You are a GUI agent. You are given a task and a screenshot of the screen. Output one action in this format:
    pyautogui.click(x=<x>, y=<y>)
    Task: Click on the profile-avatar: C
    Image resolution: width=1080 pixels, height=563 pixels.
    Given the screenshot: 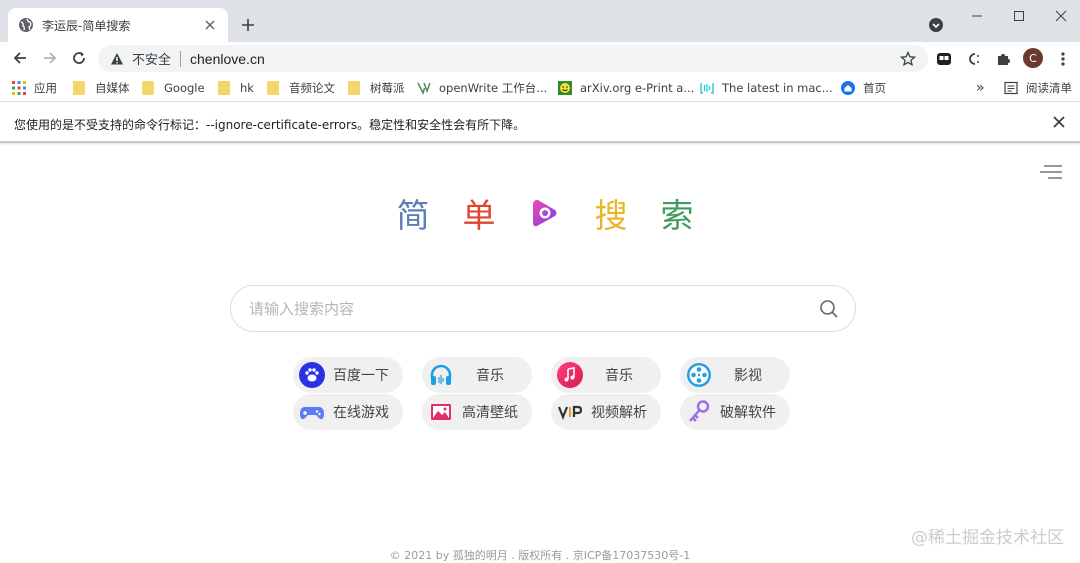 What is the action you would take?
    pyautogui.click(x=1033, y=58)
    